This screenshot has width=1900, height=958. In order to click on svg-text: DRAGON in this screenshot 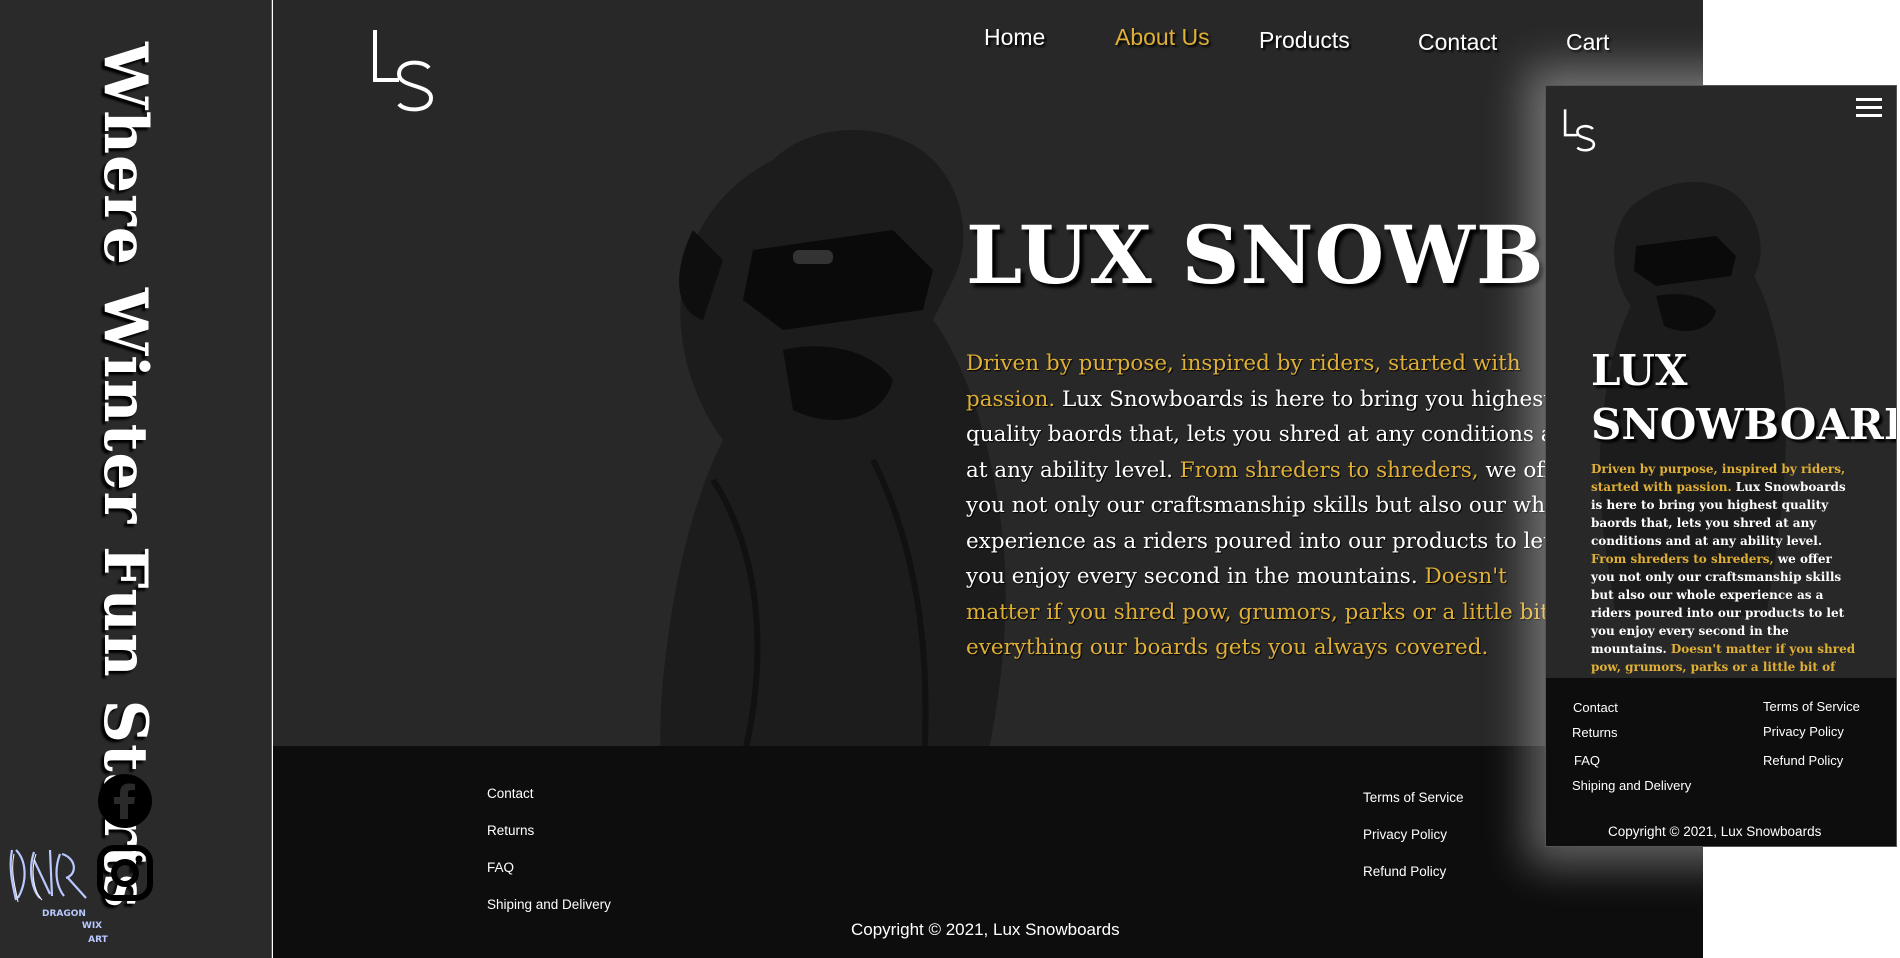, I will do `click(64, 914)`.